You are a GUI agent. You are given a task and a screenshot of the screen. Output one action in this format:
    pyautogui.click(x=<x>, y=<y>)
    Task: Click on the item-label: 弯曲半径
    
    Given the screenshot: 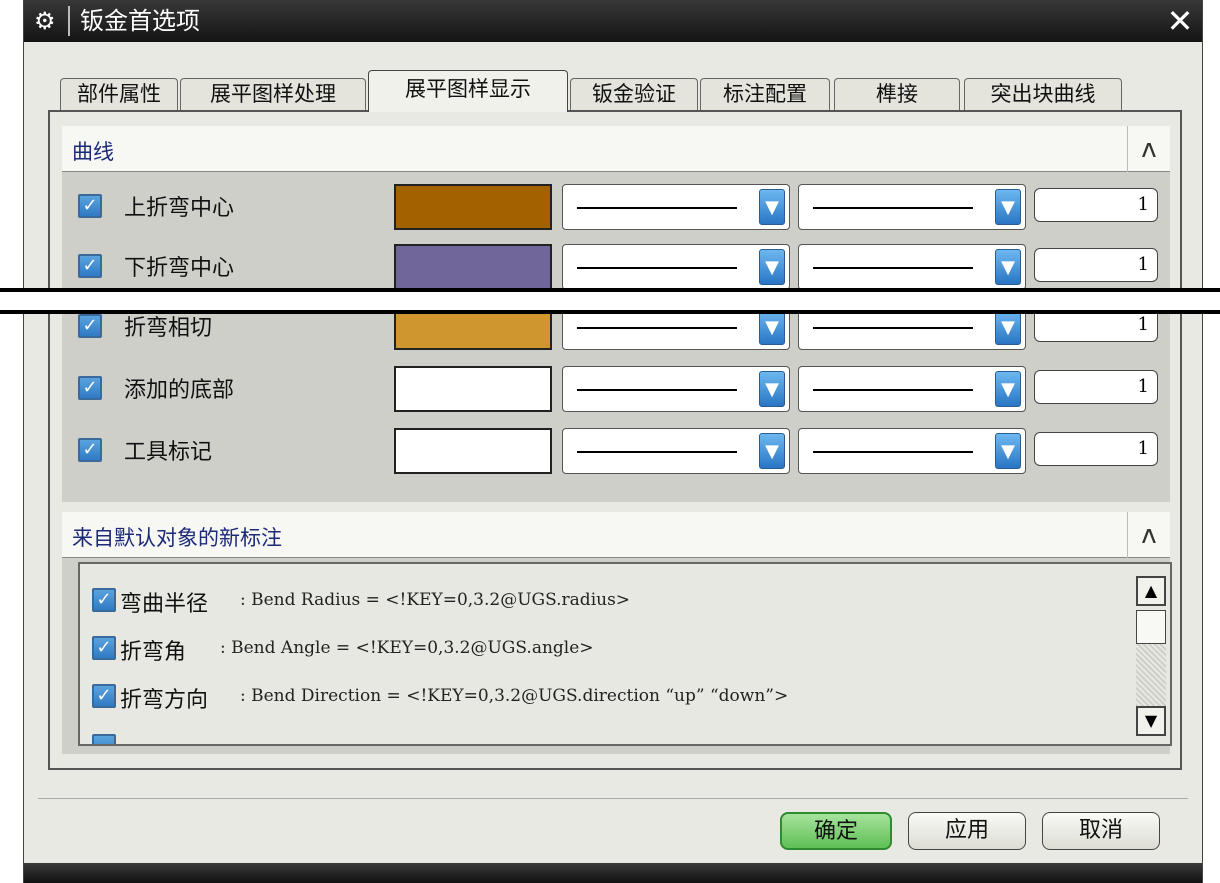 What is the action you would take?
    pyautogui.click(x=164, y=604)
    